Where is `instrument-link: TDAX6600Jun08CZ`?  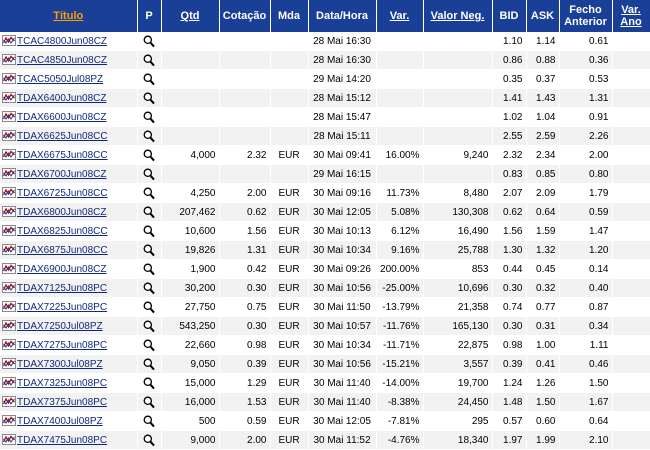
instrument-link: TDAX6600Jun08CZ is located at coordinates (62, 117).